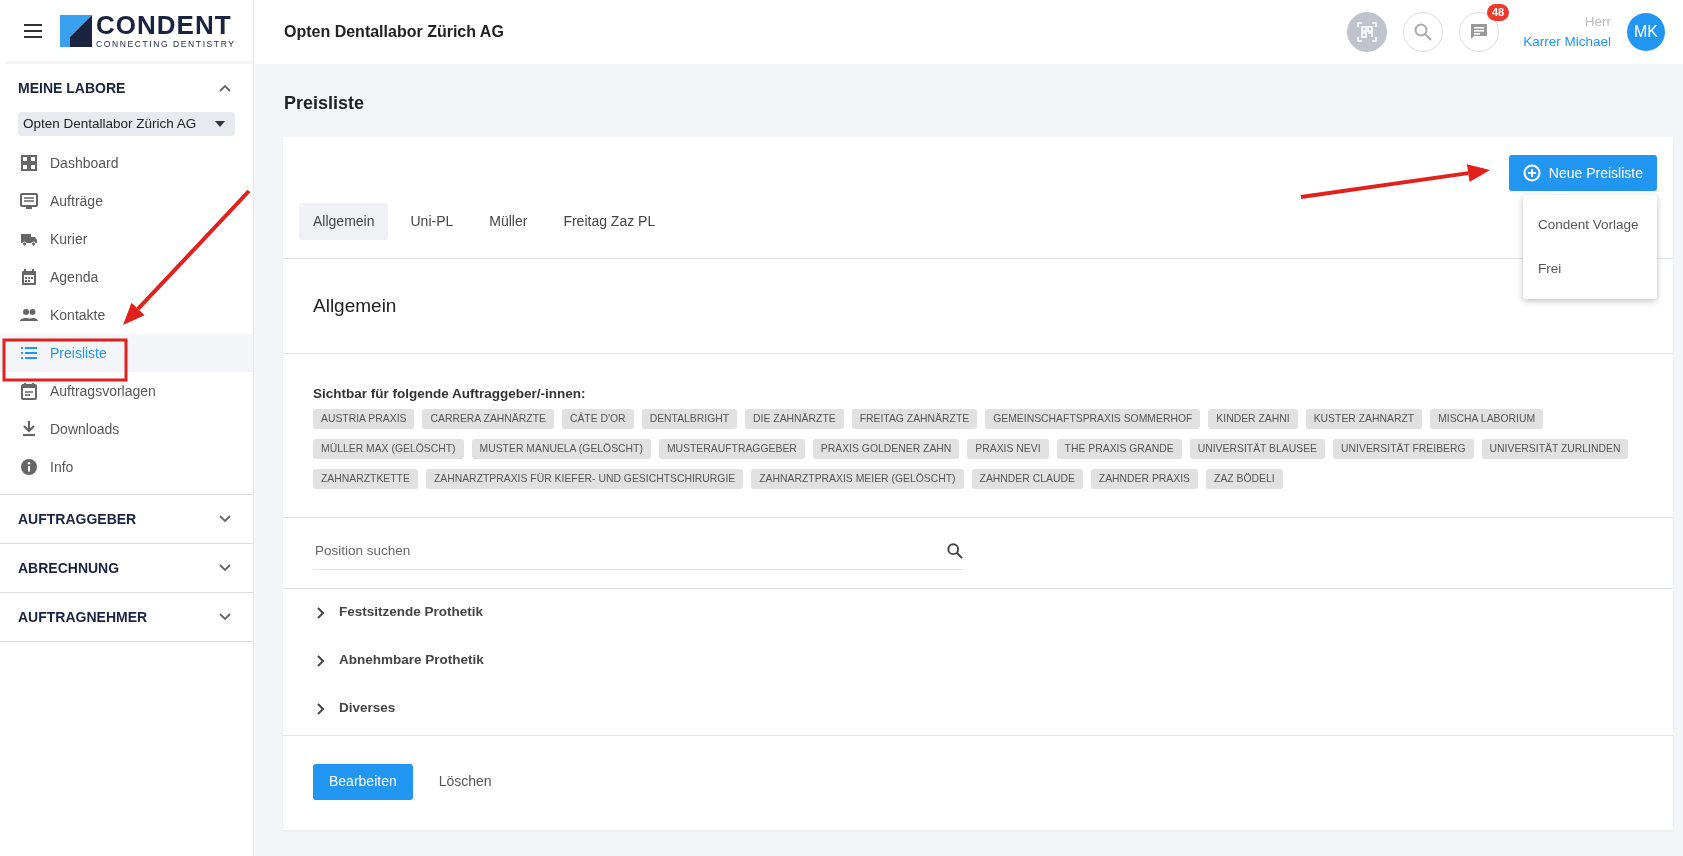  What do you see at coordinates (29, 353) in the screenshot?
I see `list-icon` at bounding box center [29, 353].